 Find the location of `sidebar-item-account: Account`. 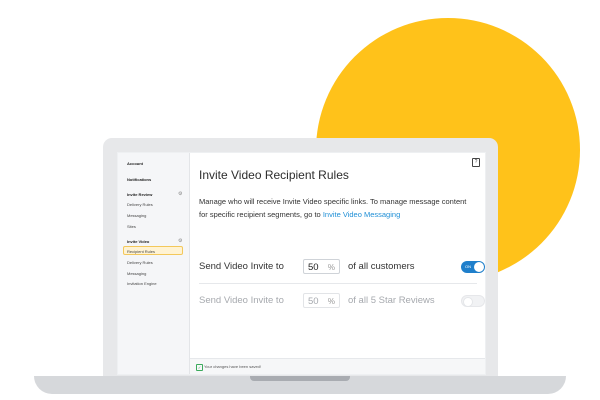

sidebar-item-account: Account is located at coordinates (135, 163).